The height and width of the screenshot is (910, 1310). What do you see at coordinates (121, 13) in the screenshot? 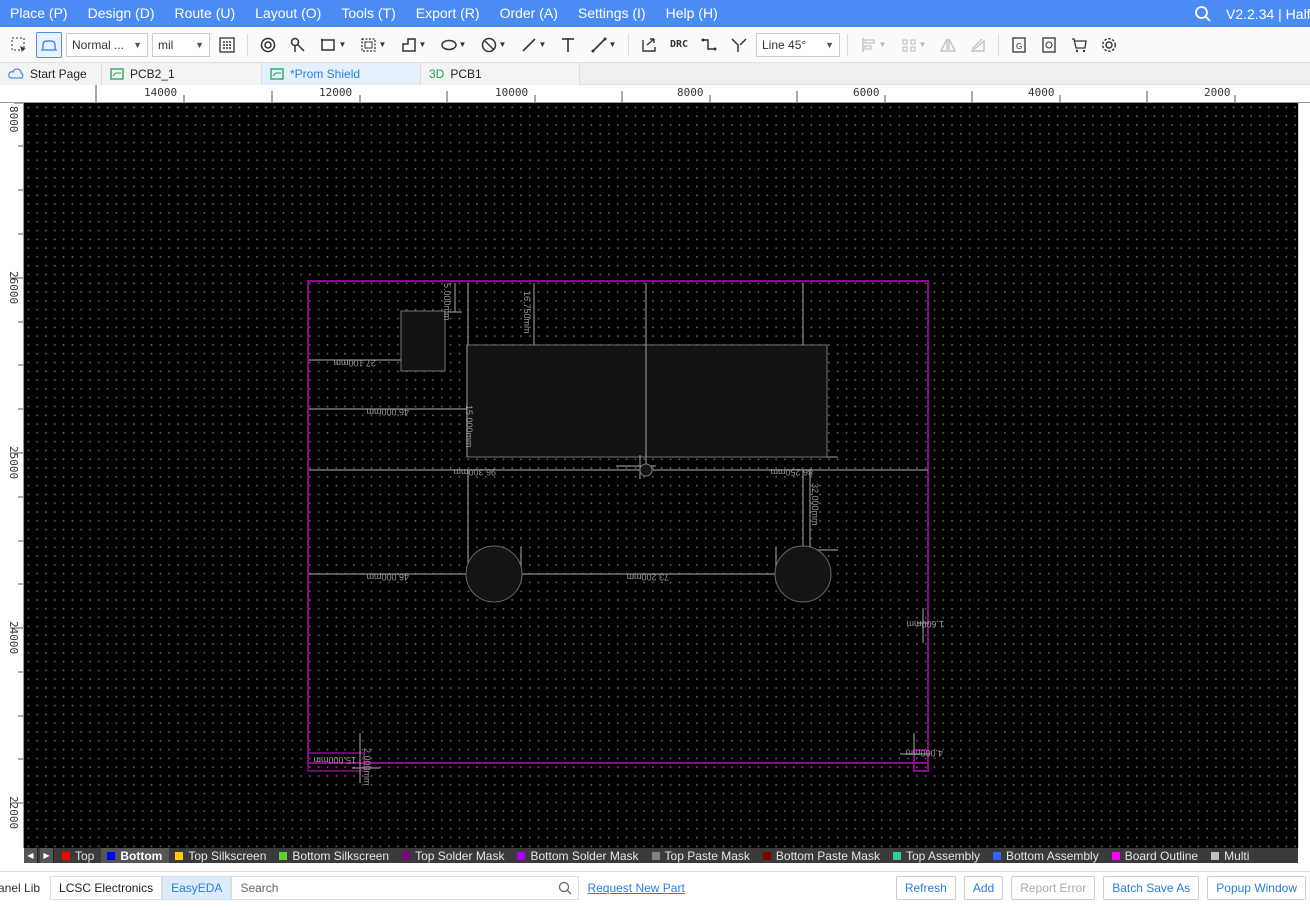
I see `menu-design: Design (D)` at bounding box center [121, 13].